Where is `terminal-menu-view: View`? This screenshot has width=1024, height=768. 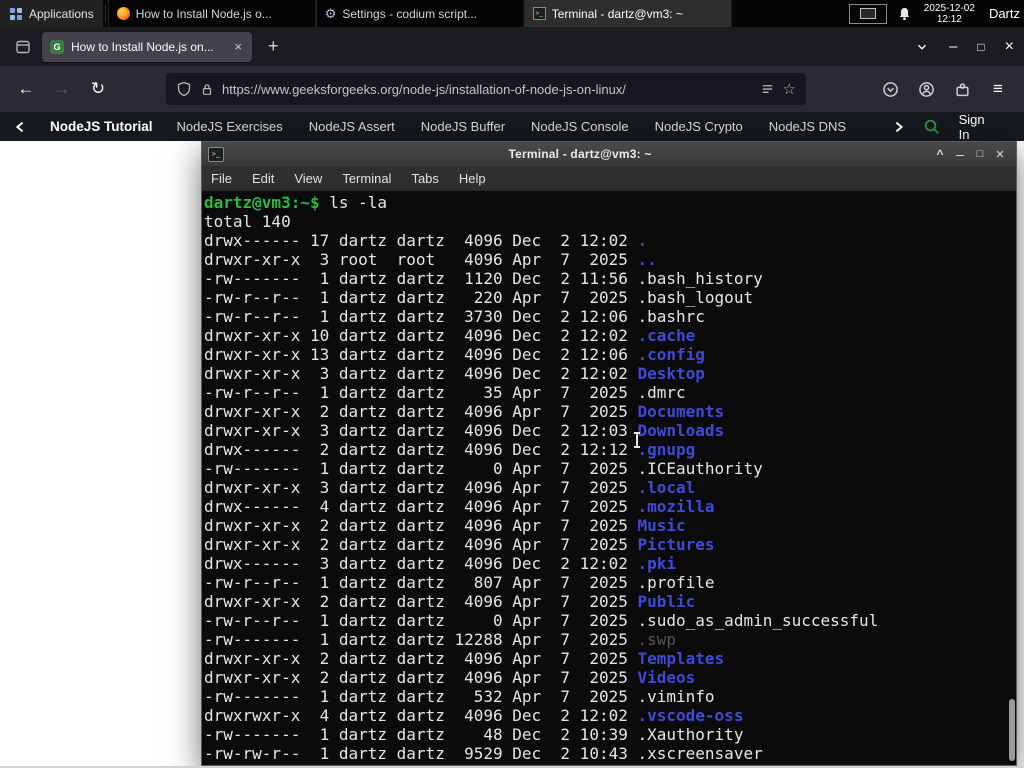 terminal-menu-view: View is located at coordinates (308, 178).